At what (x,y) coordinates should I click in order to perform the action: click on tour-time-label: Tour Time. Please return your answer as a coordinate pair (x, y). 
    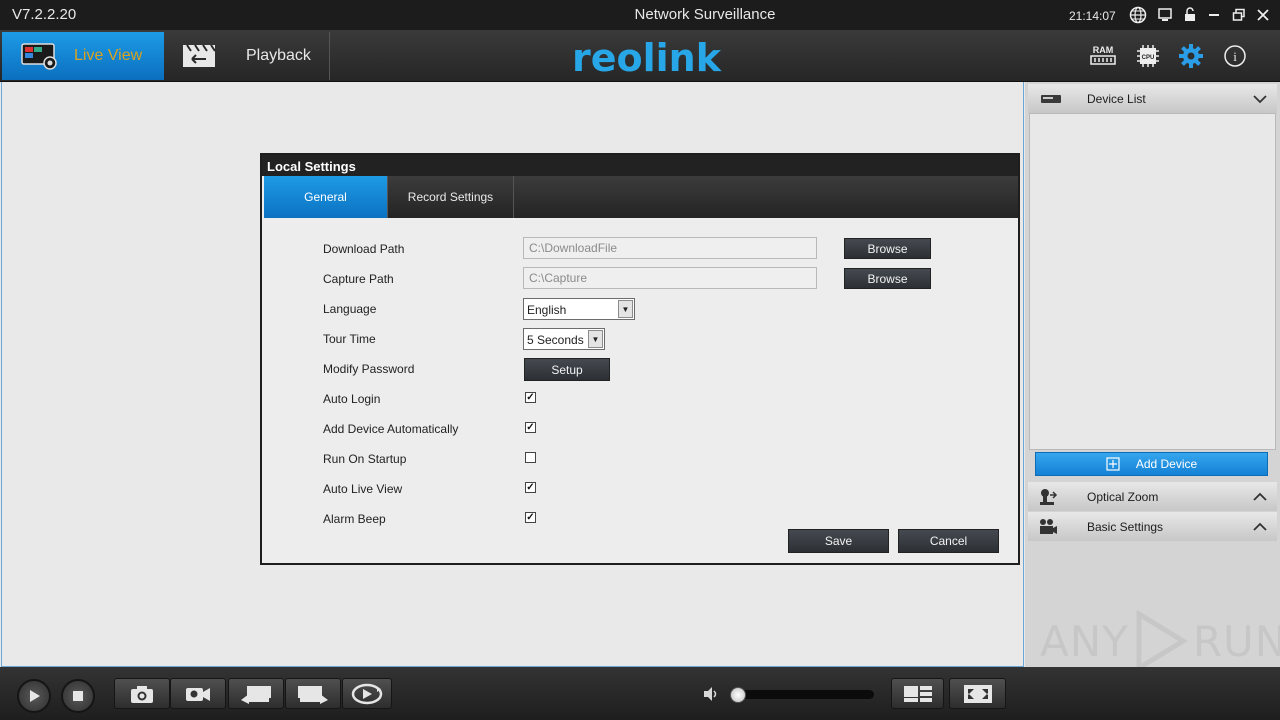
    Looking at the image, I should click on (349, 339).